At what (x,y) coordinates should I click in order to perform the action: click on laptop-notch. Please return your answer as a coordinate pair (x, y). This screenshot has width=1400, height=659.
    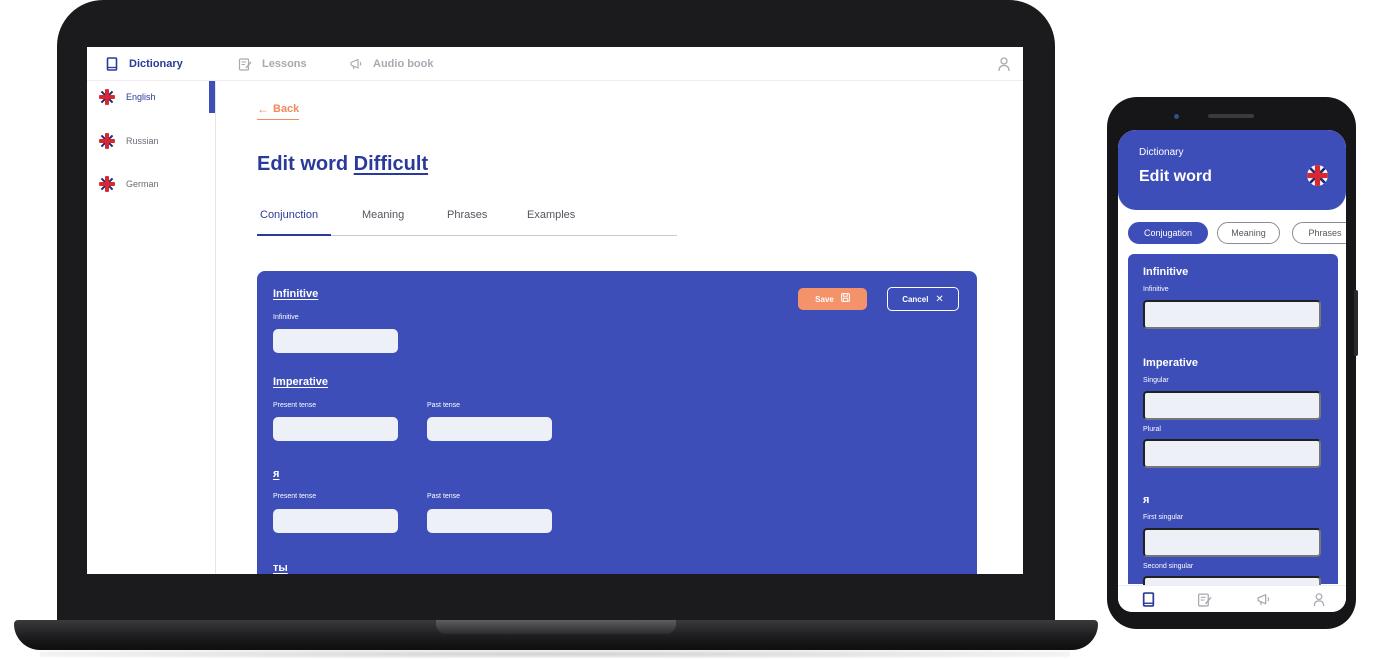
    Looking at the image, I should click on (556, 627).